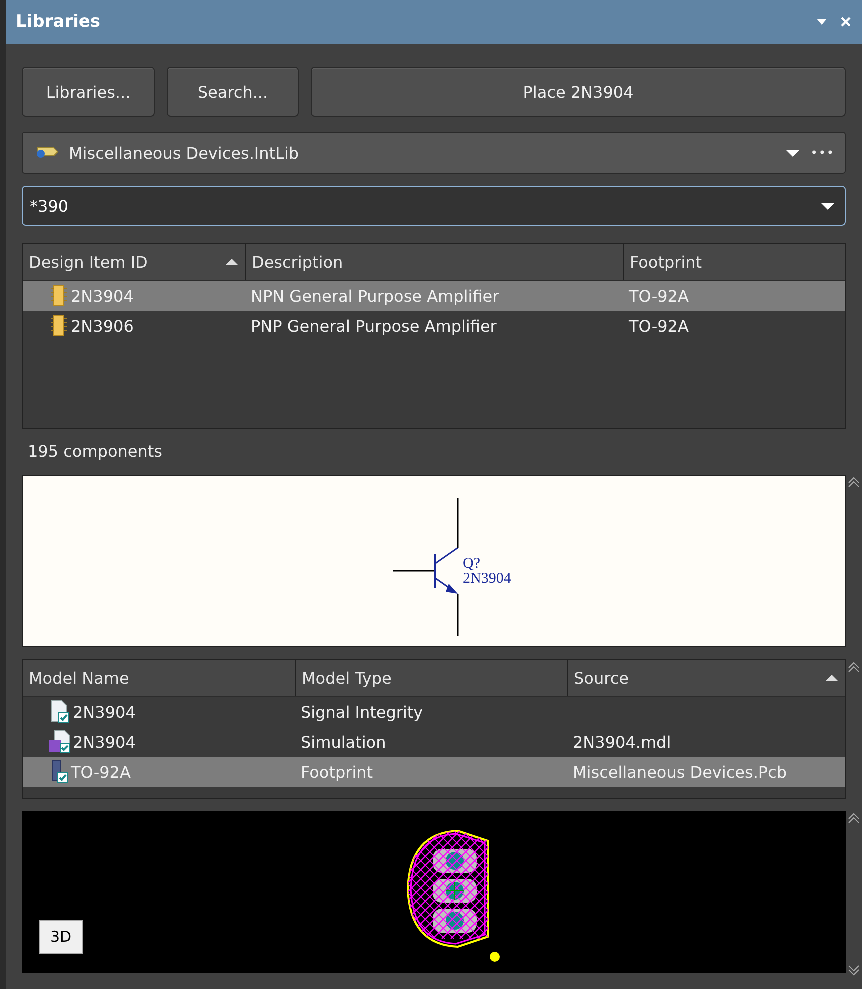  What do you see at coordinates (434, 712) in the screenshot?
I see `table-row: 2N3904 Signal Integrity` at bounding box center [434, 712].